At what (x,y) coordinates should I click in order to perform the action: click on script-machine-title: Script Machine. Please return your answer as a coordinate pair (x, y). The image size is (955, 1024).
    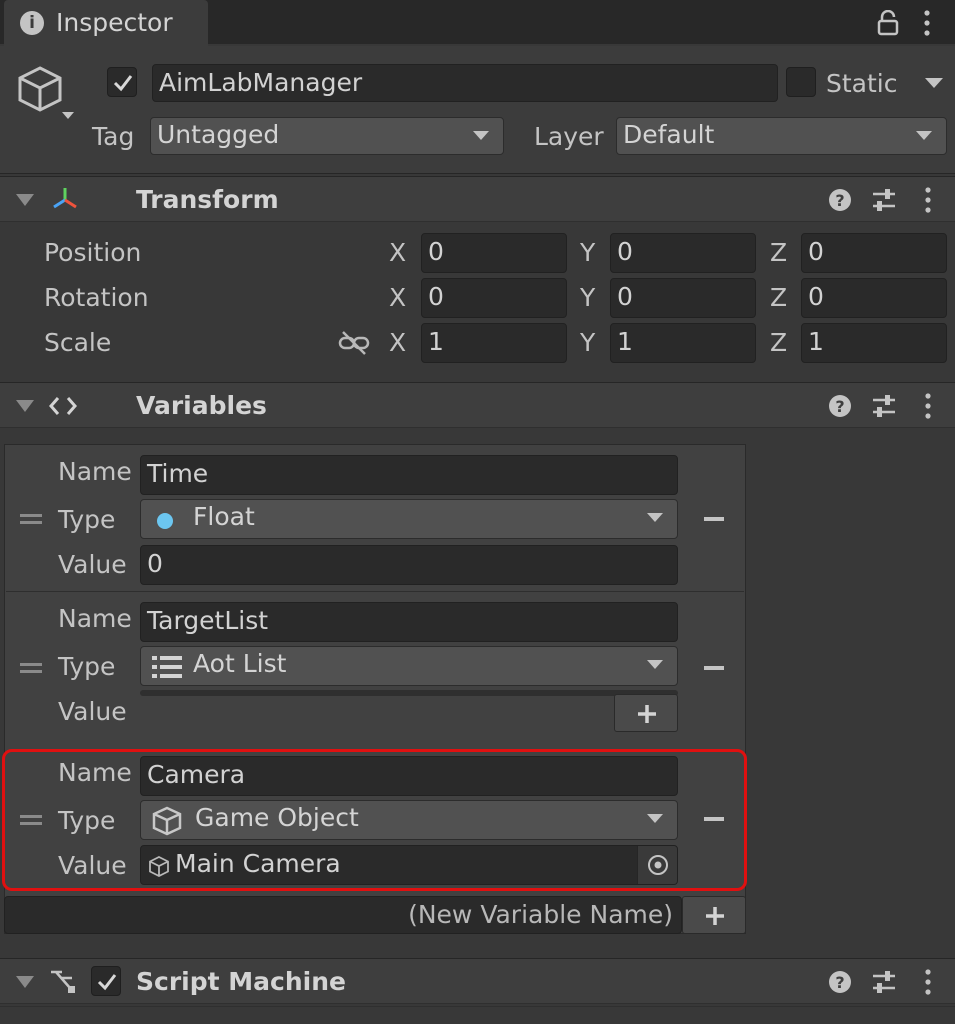
    Looking at the image, I should click on (241, 981).